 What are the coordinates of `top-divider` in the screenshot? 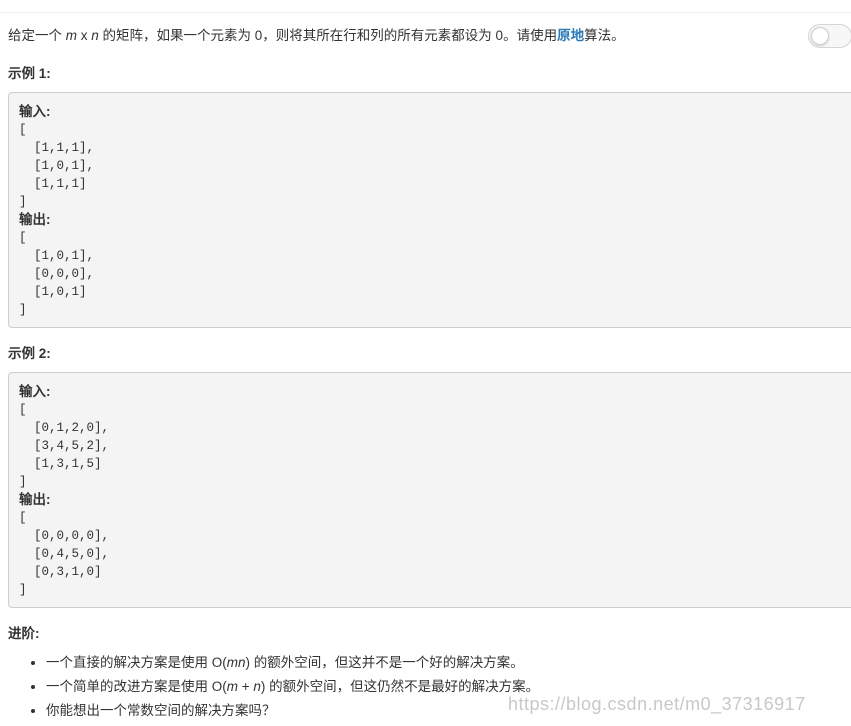 It's located at (425, 12).